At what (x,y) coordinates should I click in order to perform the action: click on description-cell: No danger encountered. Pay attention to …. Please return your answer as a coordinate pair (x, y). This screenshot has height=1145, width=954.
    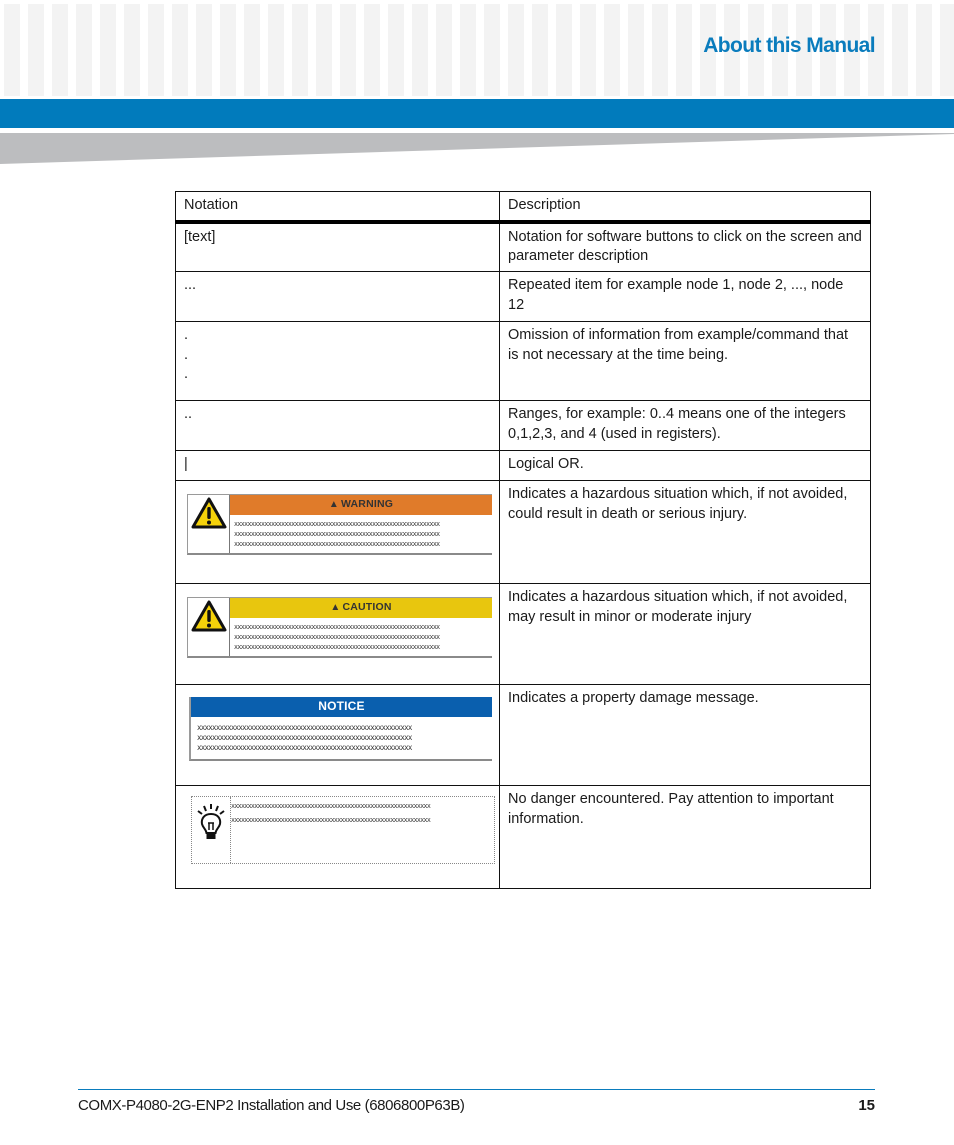
    Looking at the image, I should click on (685, 837).